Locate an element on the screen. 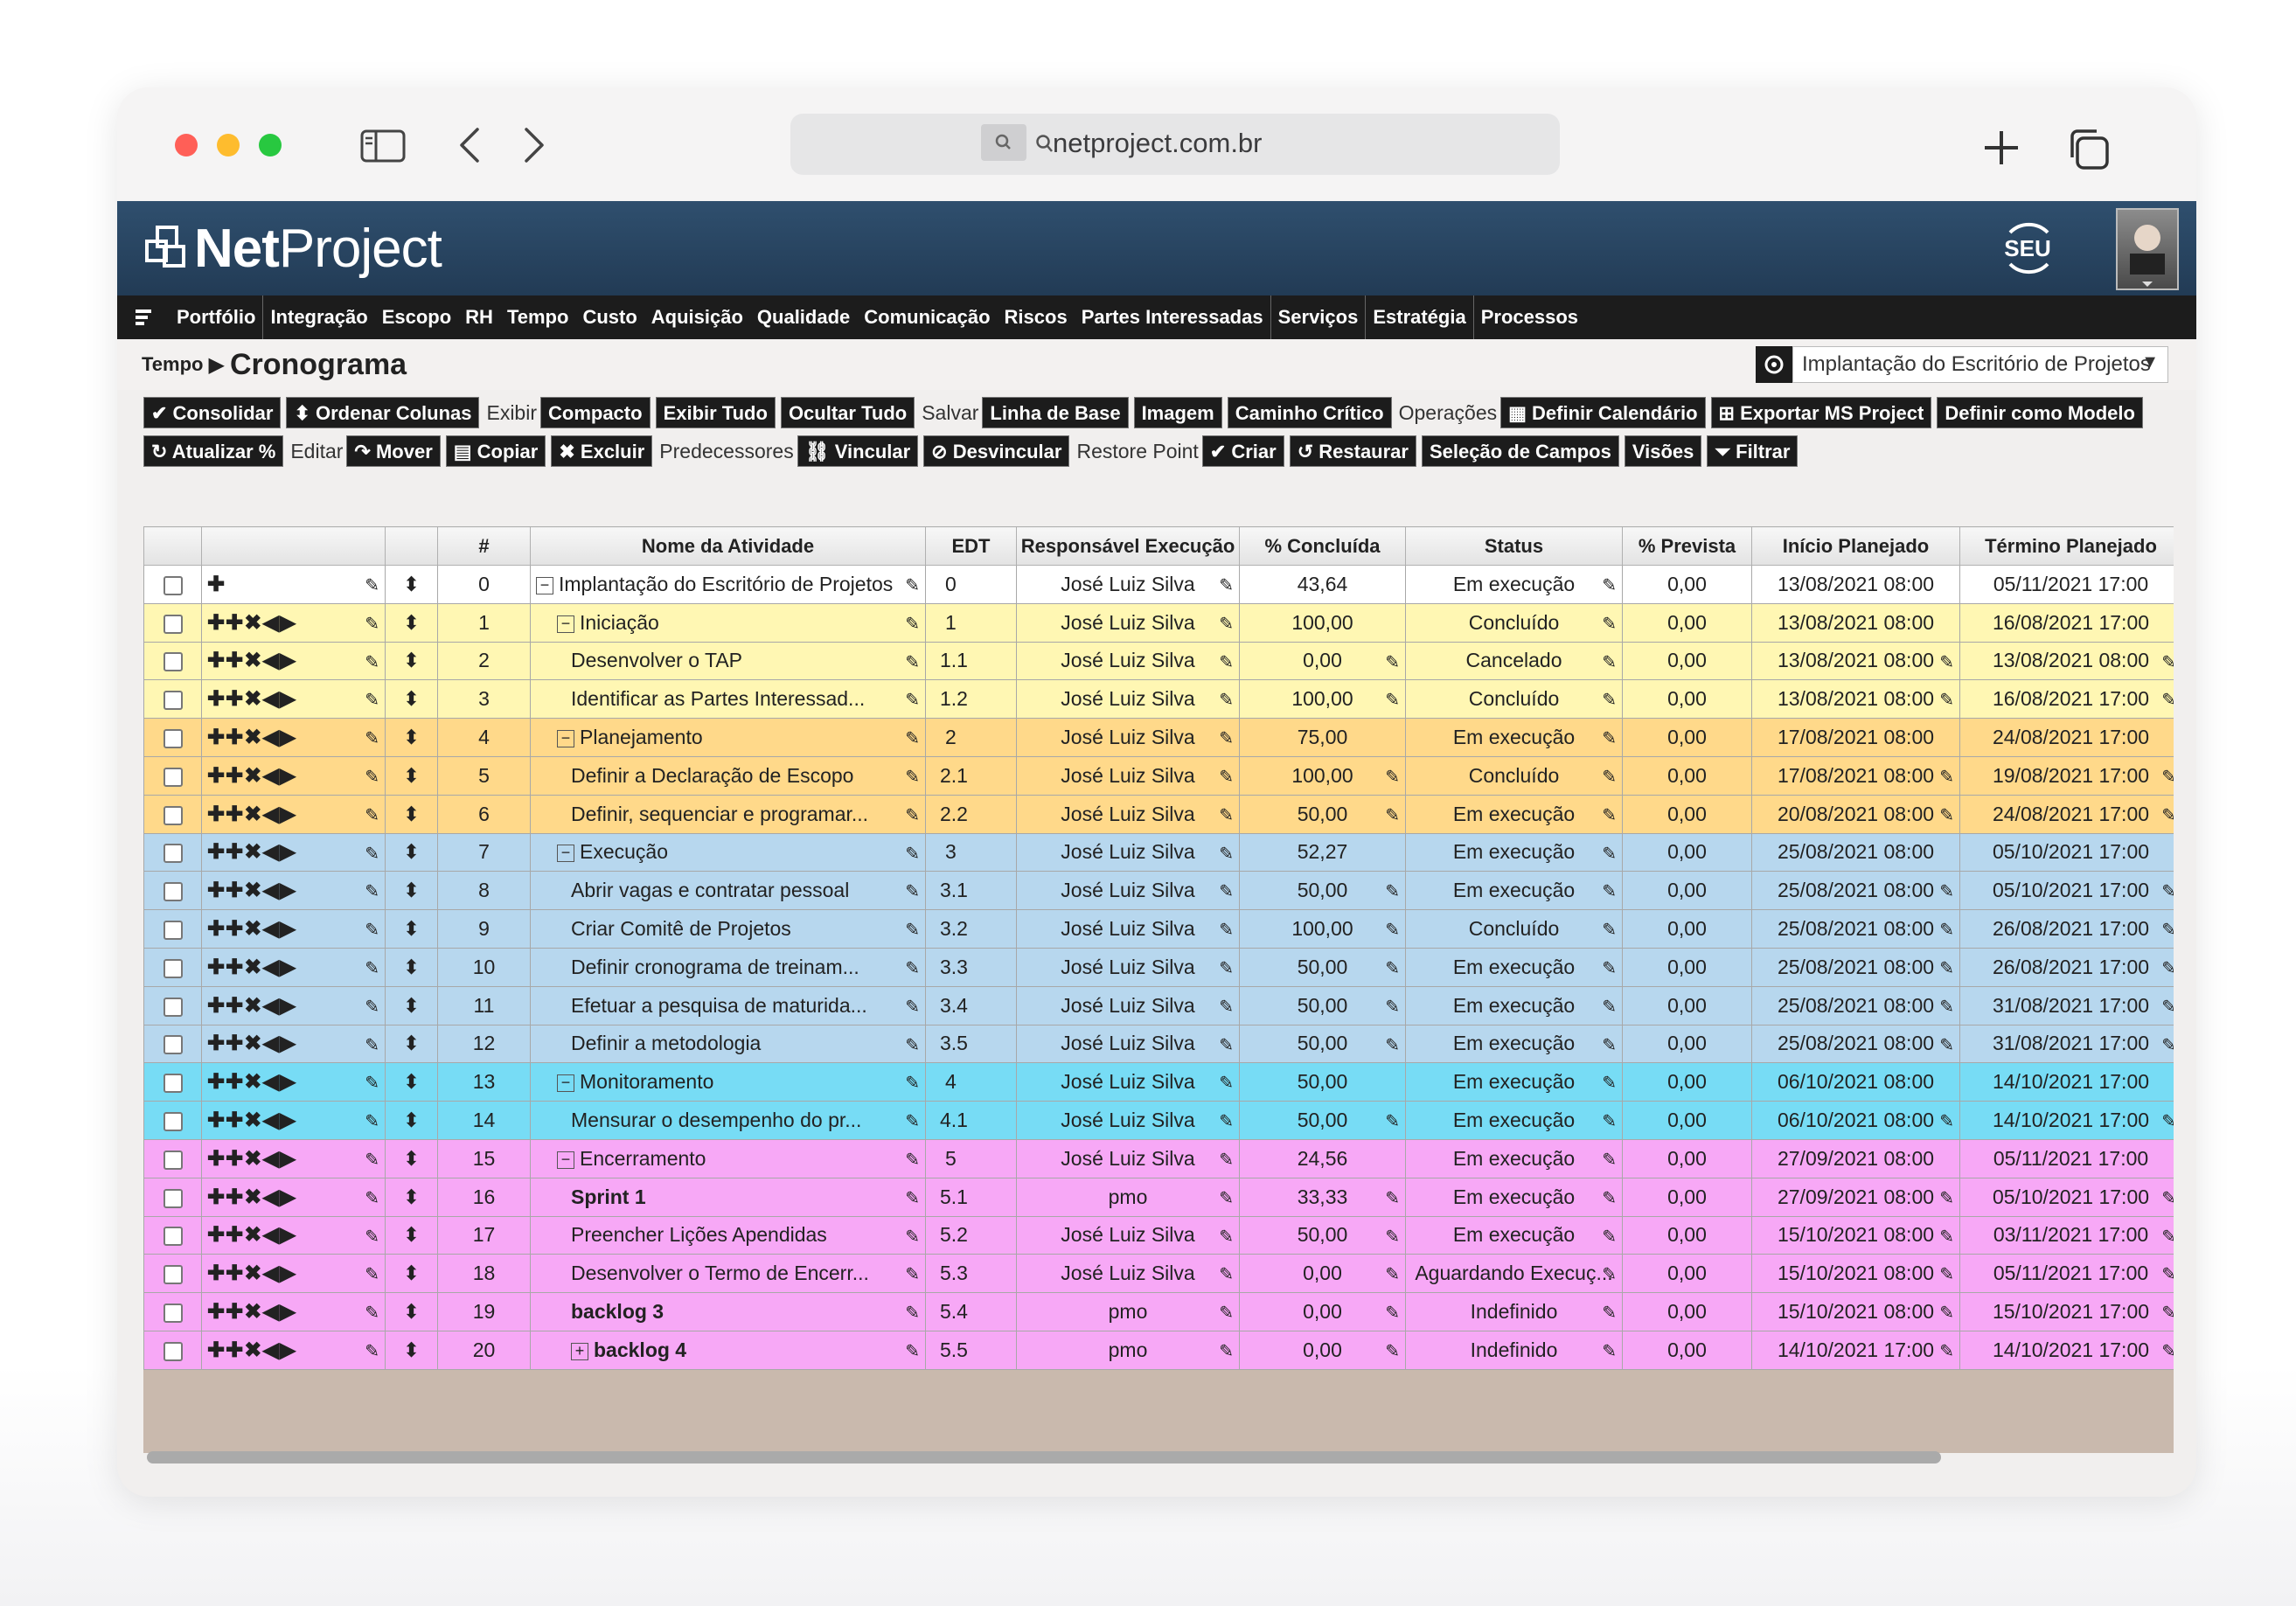 This screenshot has height=1606, width=2296. termino-planejado-cell: 05/10/2021 17:00 is located at coordinates (2066, 852).